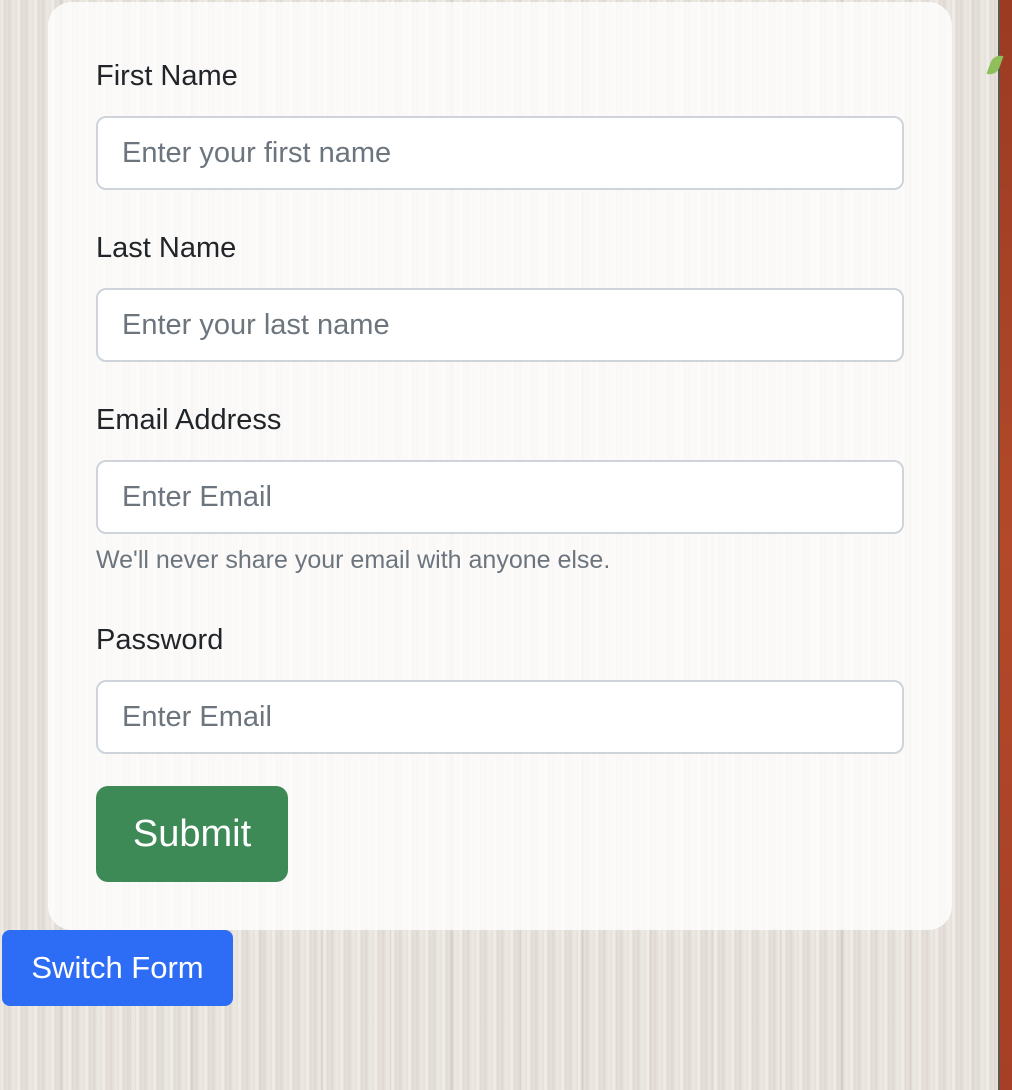  What do you see at coordinates (117, 968) in the screenshot?
I see `switch-form-button: Switch Form` at bounding box center [117, 968].